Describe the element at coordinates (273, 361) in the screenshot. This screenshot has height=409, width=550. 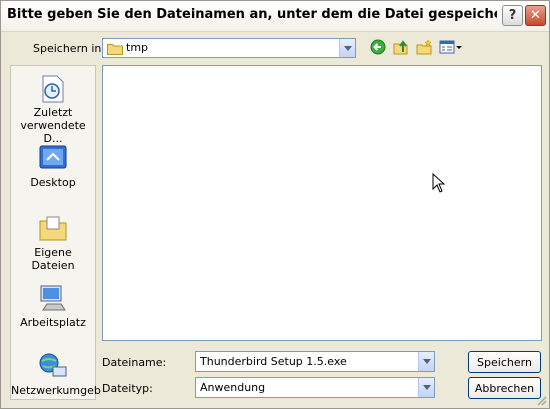
I see `filename-value: Thunderbird Setup 1.5.exe` at that location.